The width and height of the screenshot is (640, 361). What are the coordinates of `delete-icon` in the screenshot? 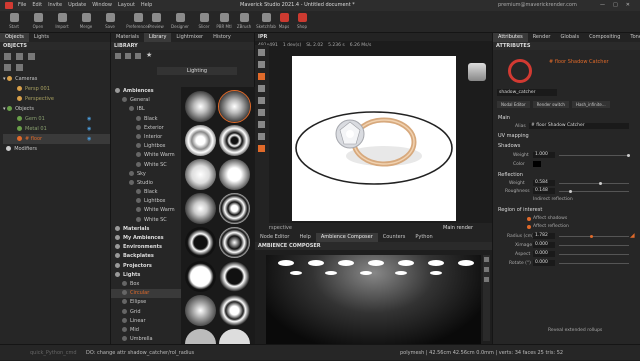 It's located at (31, 56).